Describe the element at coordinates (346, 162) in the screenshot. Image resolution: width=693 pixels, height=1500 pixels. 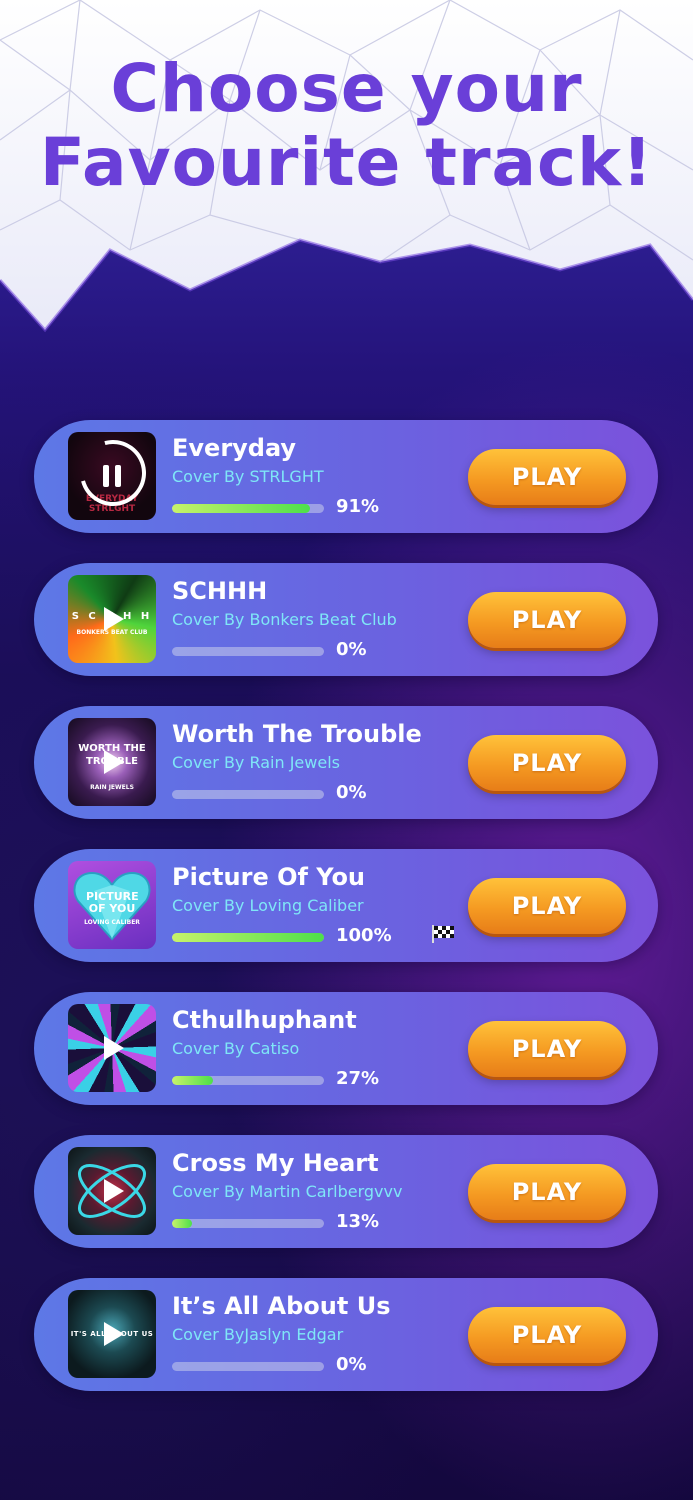
I see `page-title-line2: Favourite track!` at that location.